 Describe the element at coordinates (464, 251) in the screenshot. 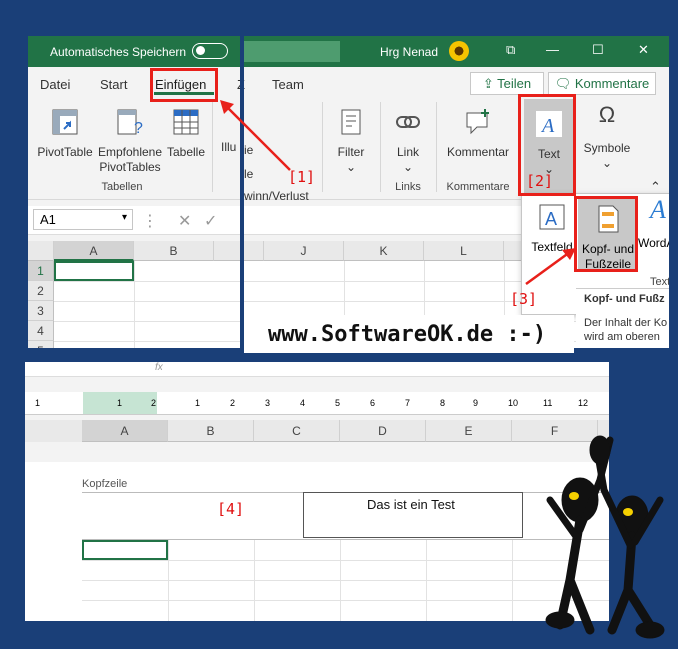

I see `column-header-l: L` at that location.